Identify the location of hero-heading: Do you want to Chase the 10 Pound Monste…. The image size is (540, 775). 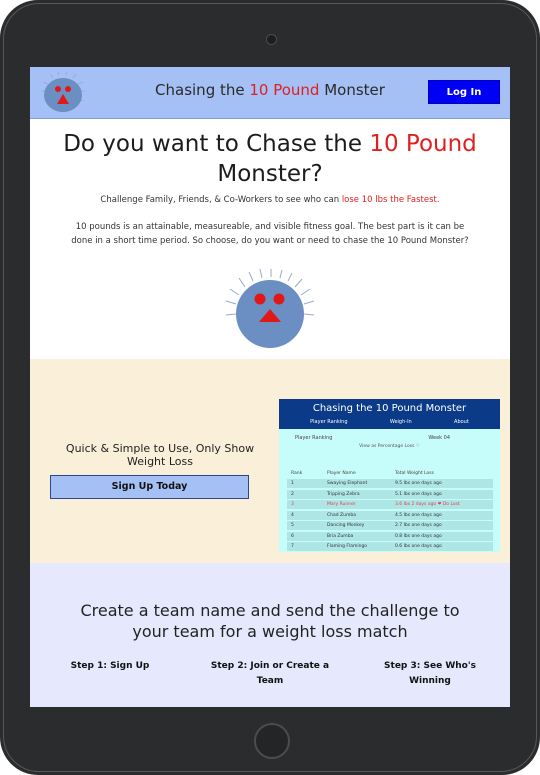
(270, 159).